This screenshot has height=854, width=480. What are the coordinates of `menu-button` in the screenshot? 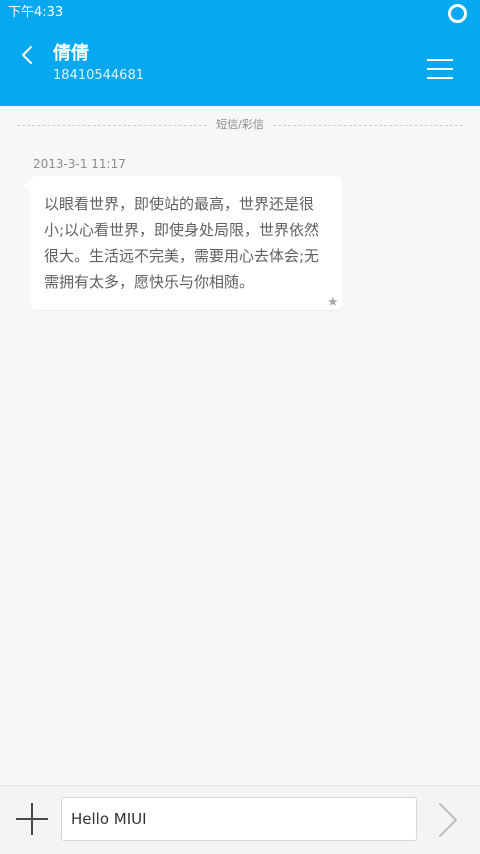 It's located at (440, 69).